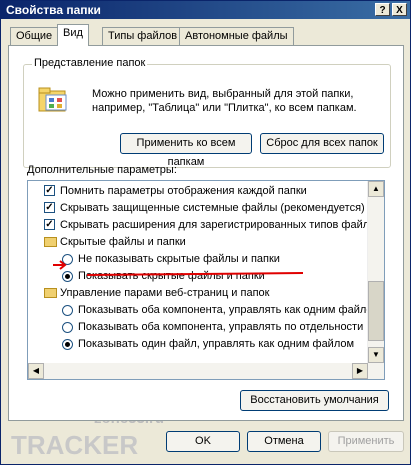 This screenshot has width=411, height=465. I want to click on vertical-scrollbar: ▲ ▼, so click(375, 280).